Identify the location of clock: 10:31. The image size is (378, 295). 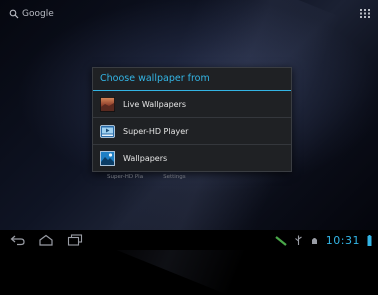
(342, 240).